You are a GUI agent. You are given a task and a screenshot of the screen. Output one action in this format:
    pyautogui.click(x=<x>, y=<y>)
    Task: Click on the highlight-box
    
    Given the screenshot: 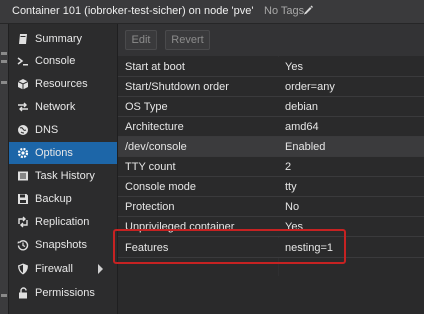 What is the action you would take?
    pyautogui.click(x=229, y=246)
    